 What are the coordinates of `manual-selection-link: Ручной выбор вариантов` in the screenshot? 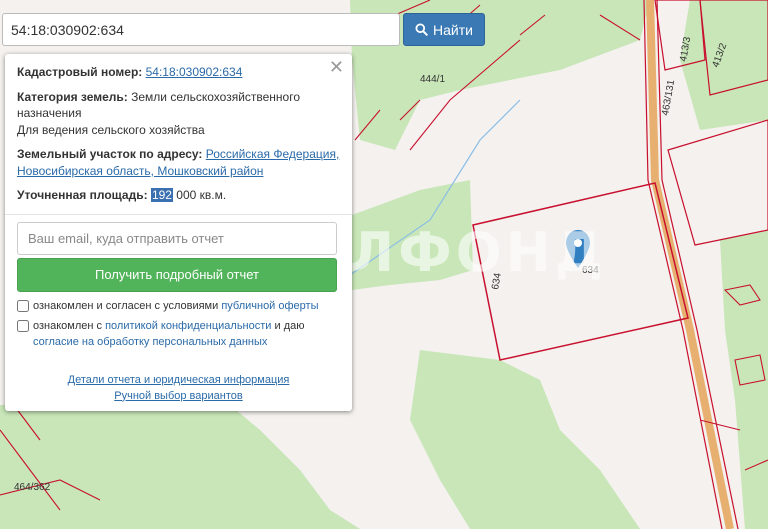 It's located at (178, 396).